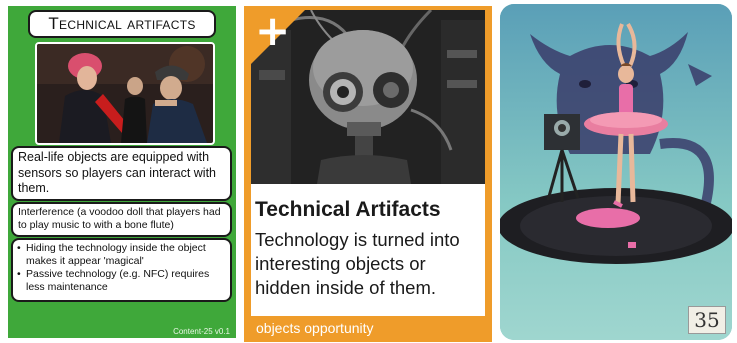 The image size is (737, 343). Describe the element at coordinates (122, 24) in the screenshot. I see `card-title: Technical artifacts` at that location.